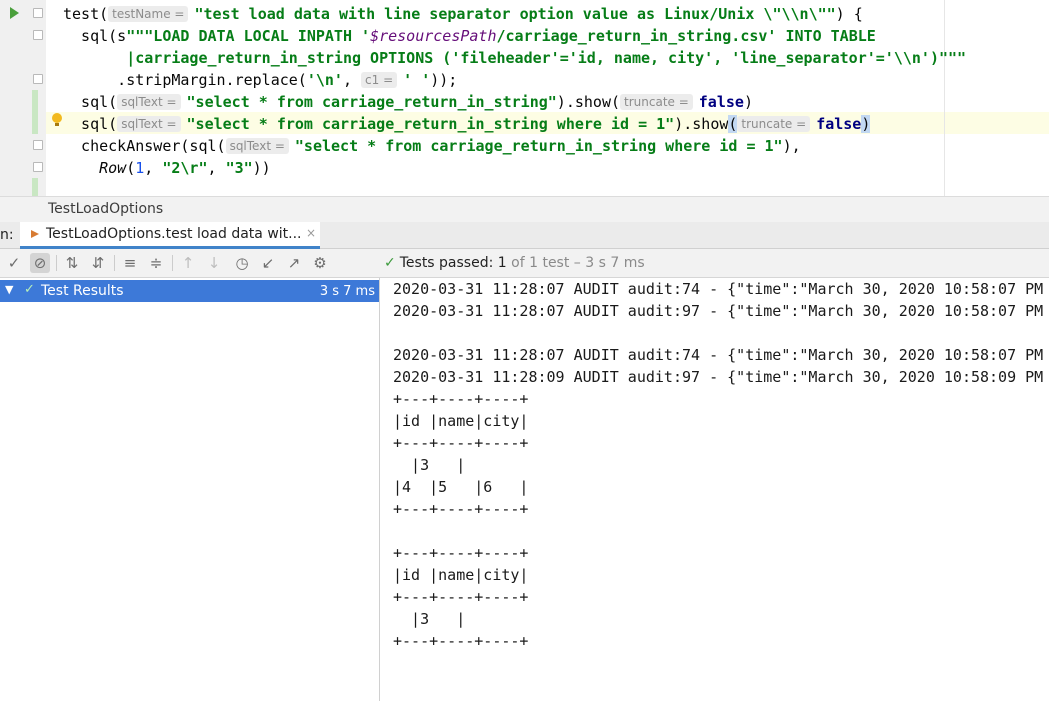 The width and height of the screenshot is (1049, 701). What do you see at coordinates (324, 80) in the screenshot?
I see `code-string: '\n'` at bounding box center [324, 80].